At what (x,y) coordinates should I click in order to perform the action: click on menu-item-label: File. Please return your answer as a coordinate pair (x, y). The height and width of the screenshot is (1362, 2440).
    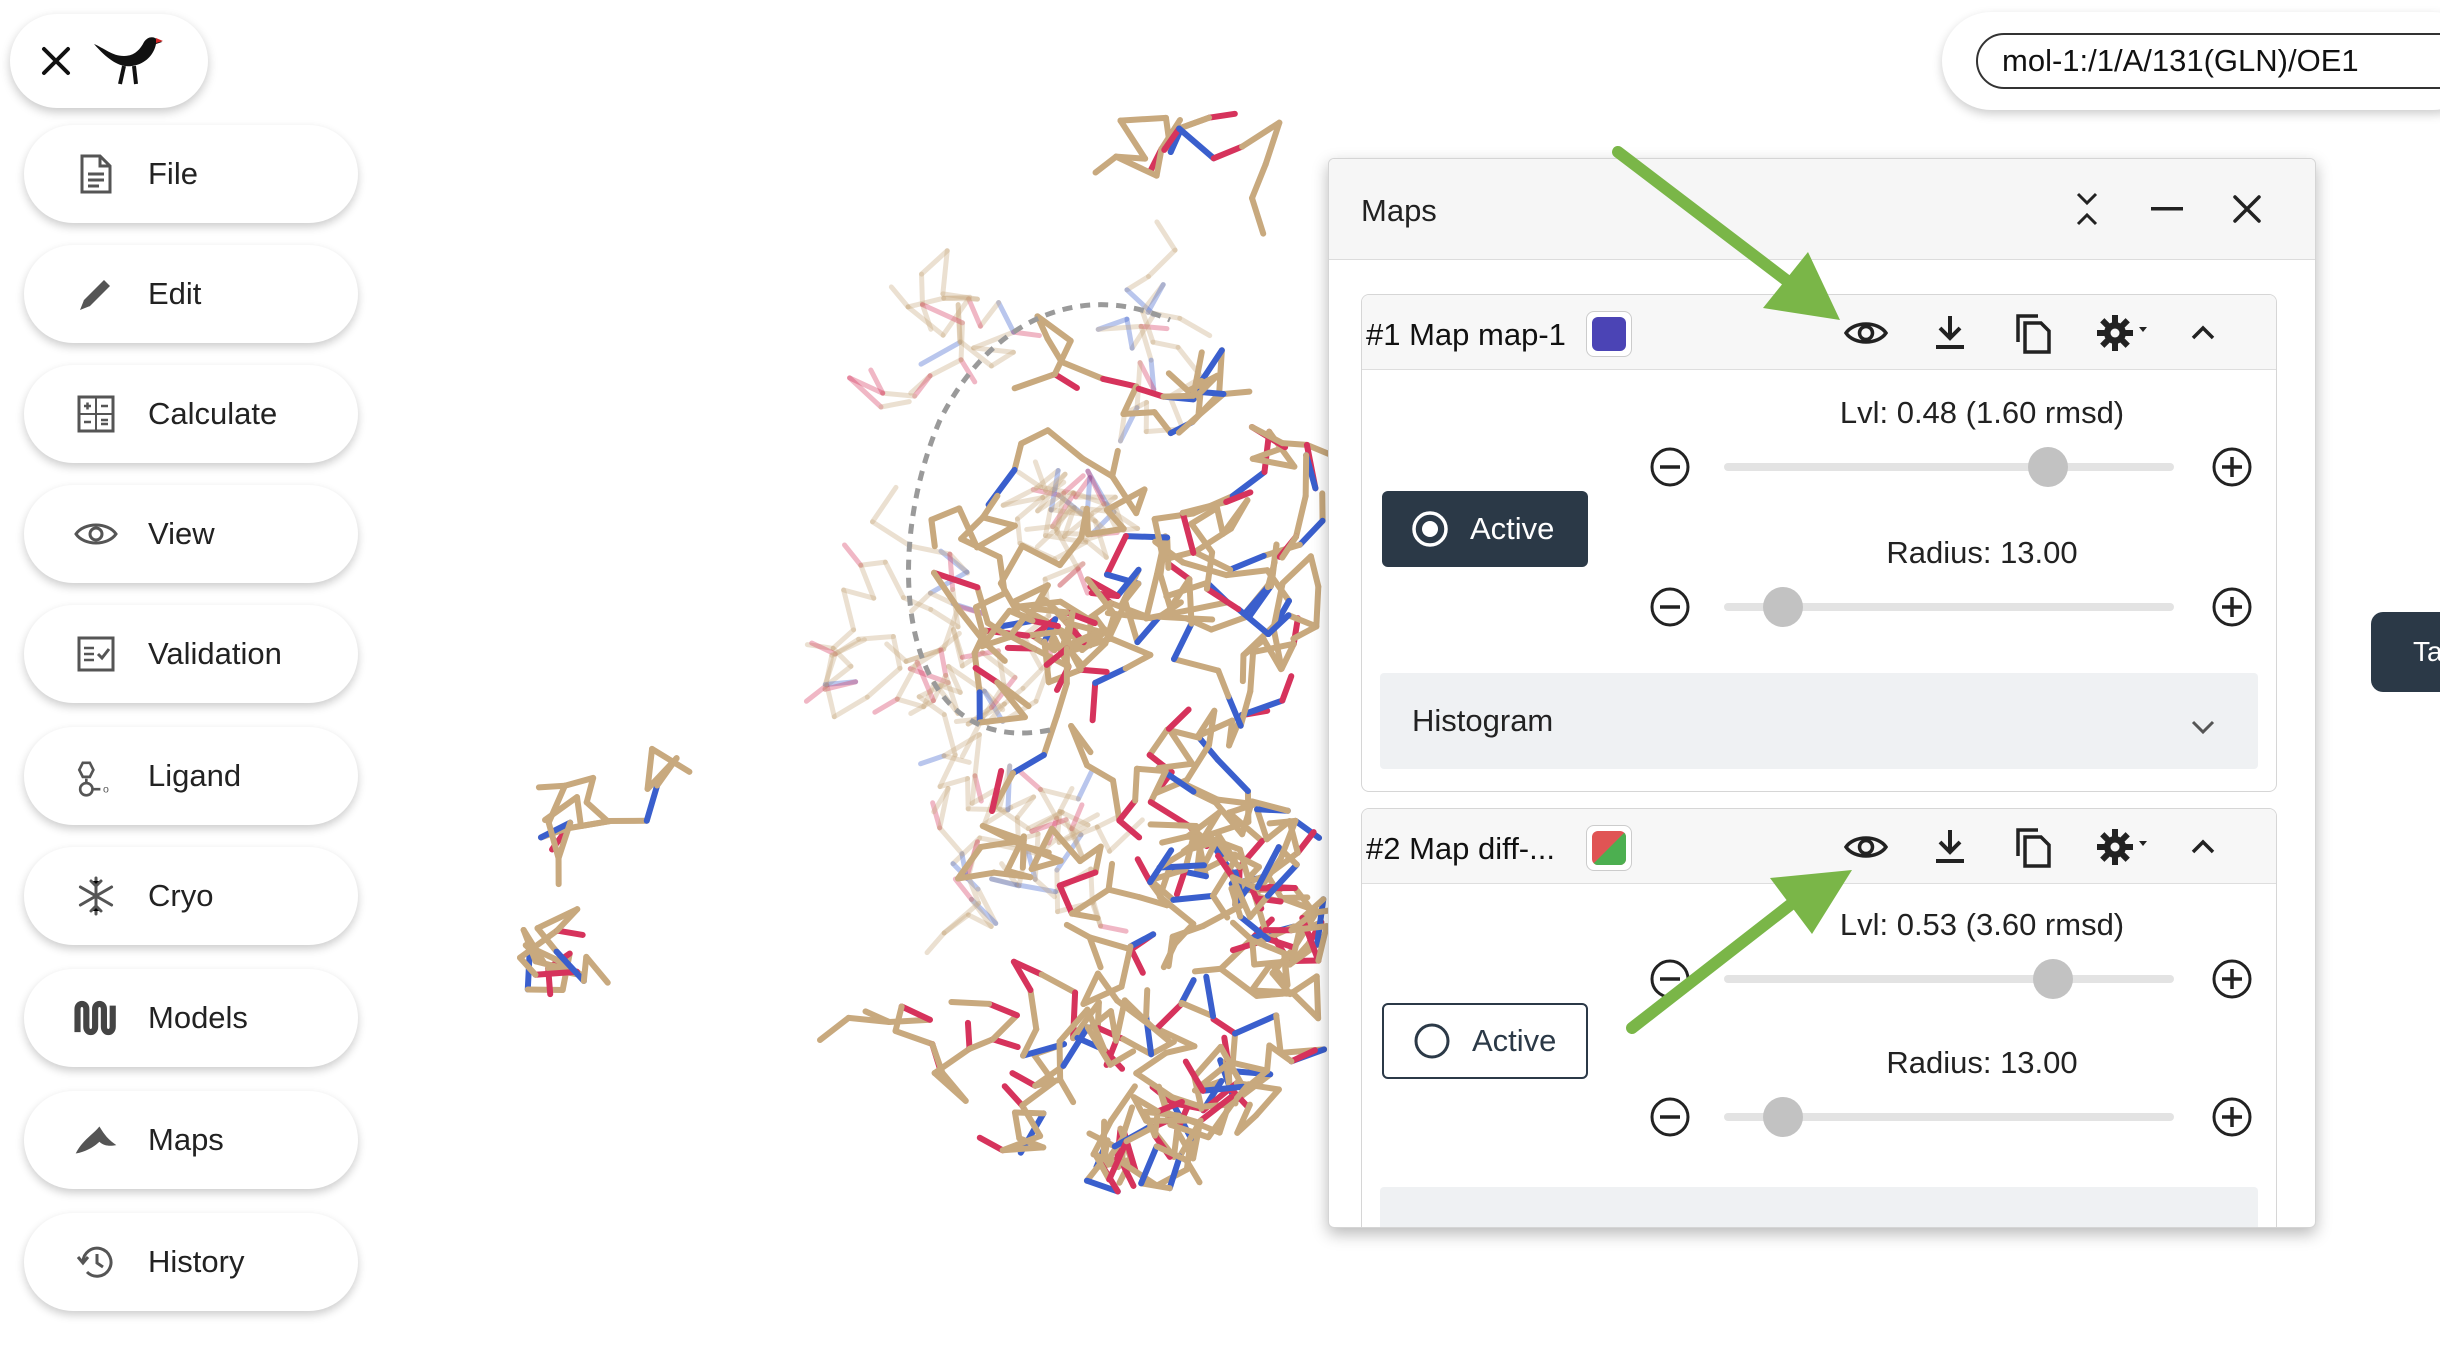
    Looking at the image, I should click on (173, 173).